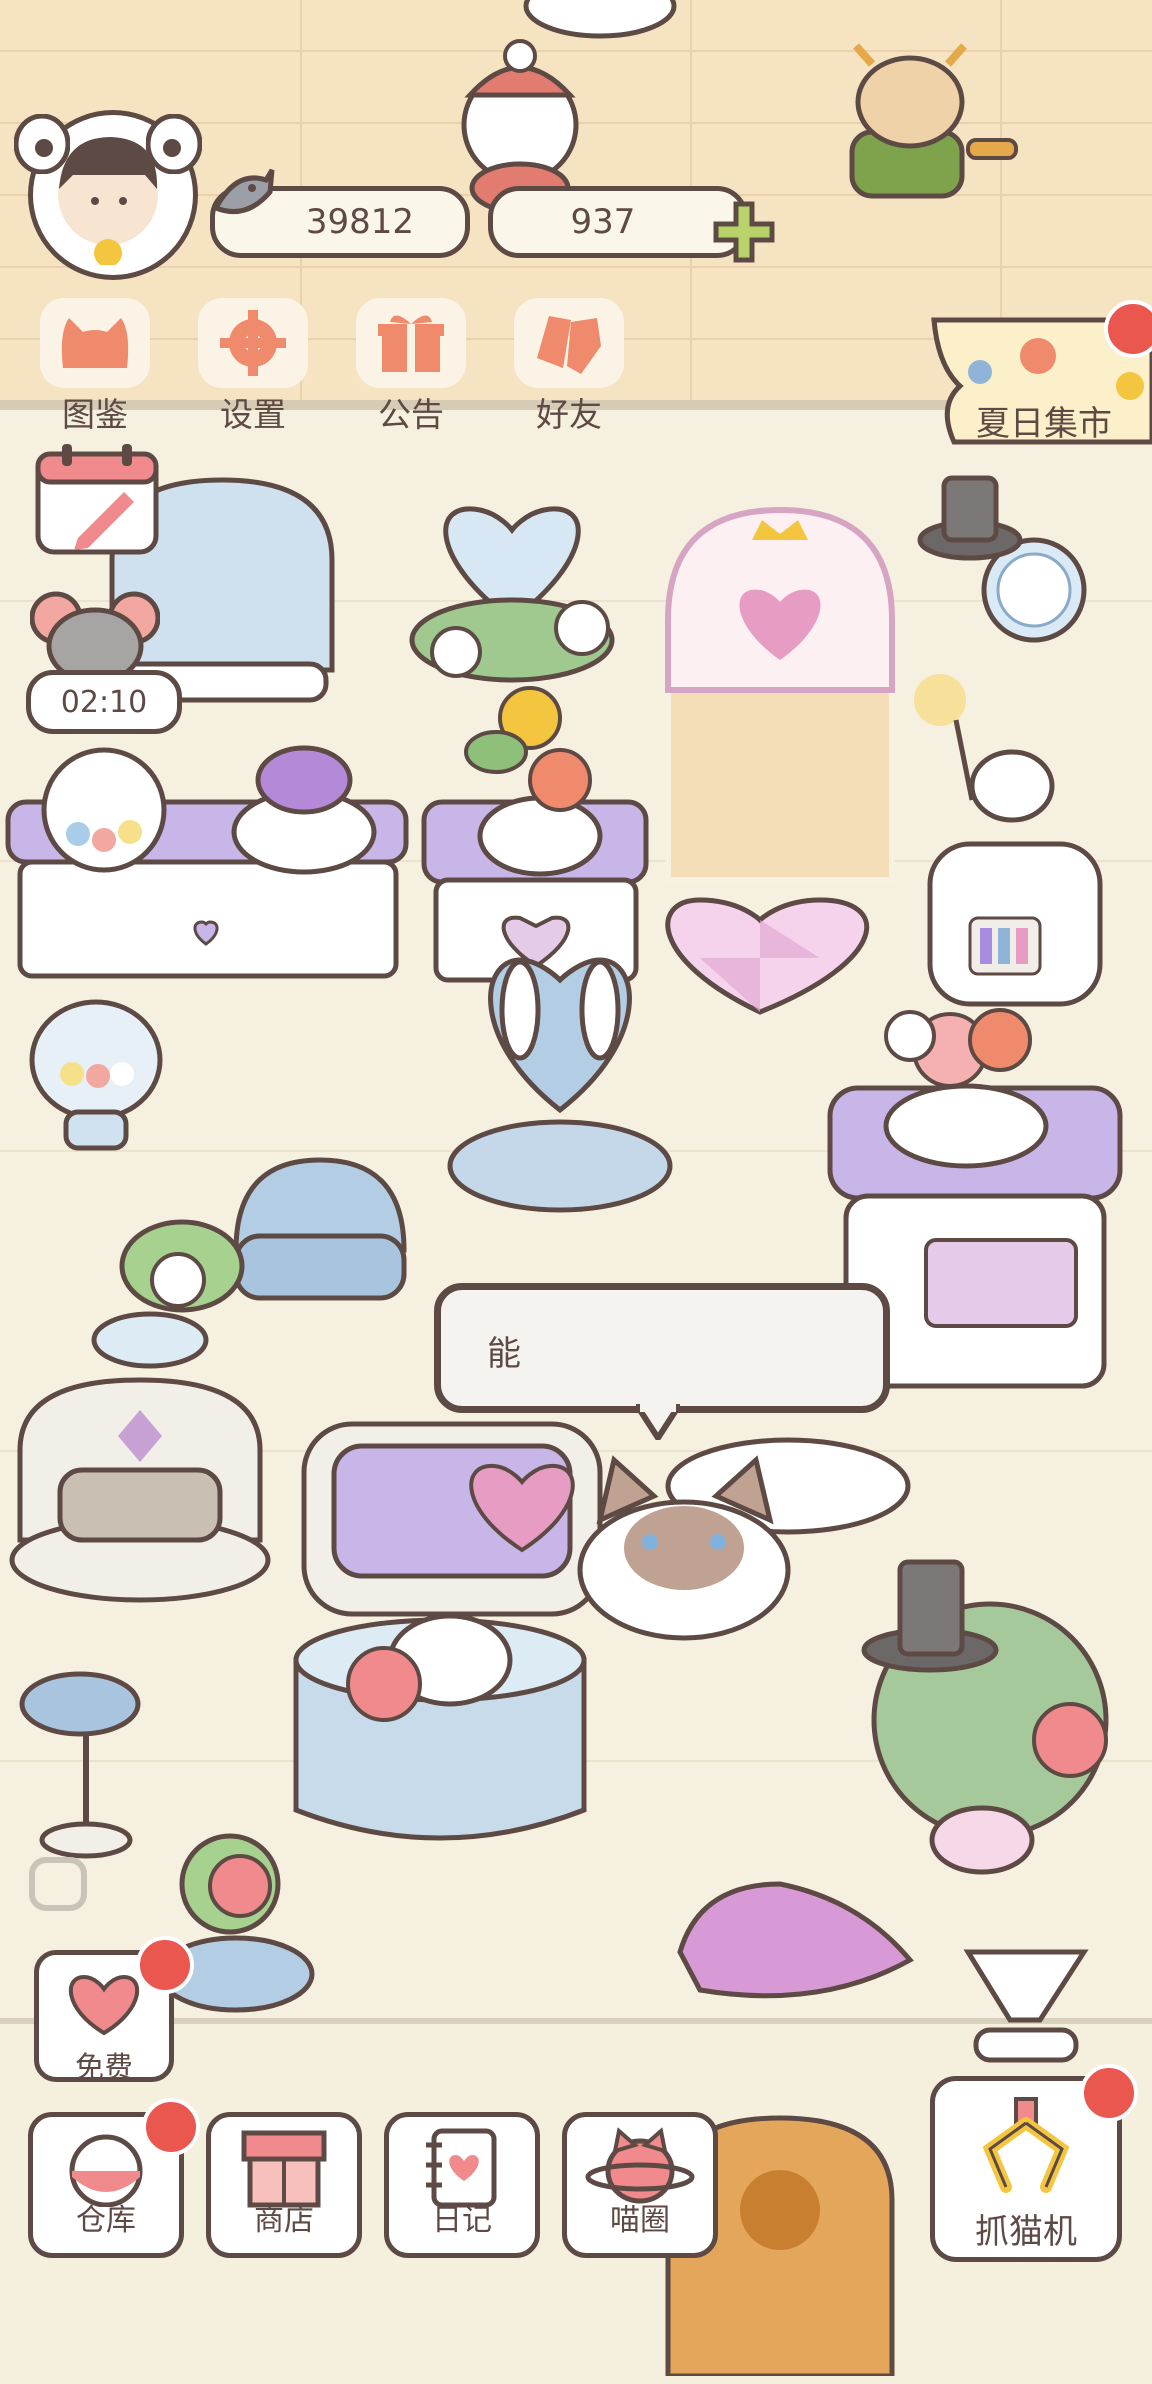 The width and height of the screenshot is (1152, 2384). Describe the element at coordinates (241, 195) in the screenshot. I see `fish-icon` at that location.